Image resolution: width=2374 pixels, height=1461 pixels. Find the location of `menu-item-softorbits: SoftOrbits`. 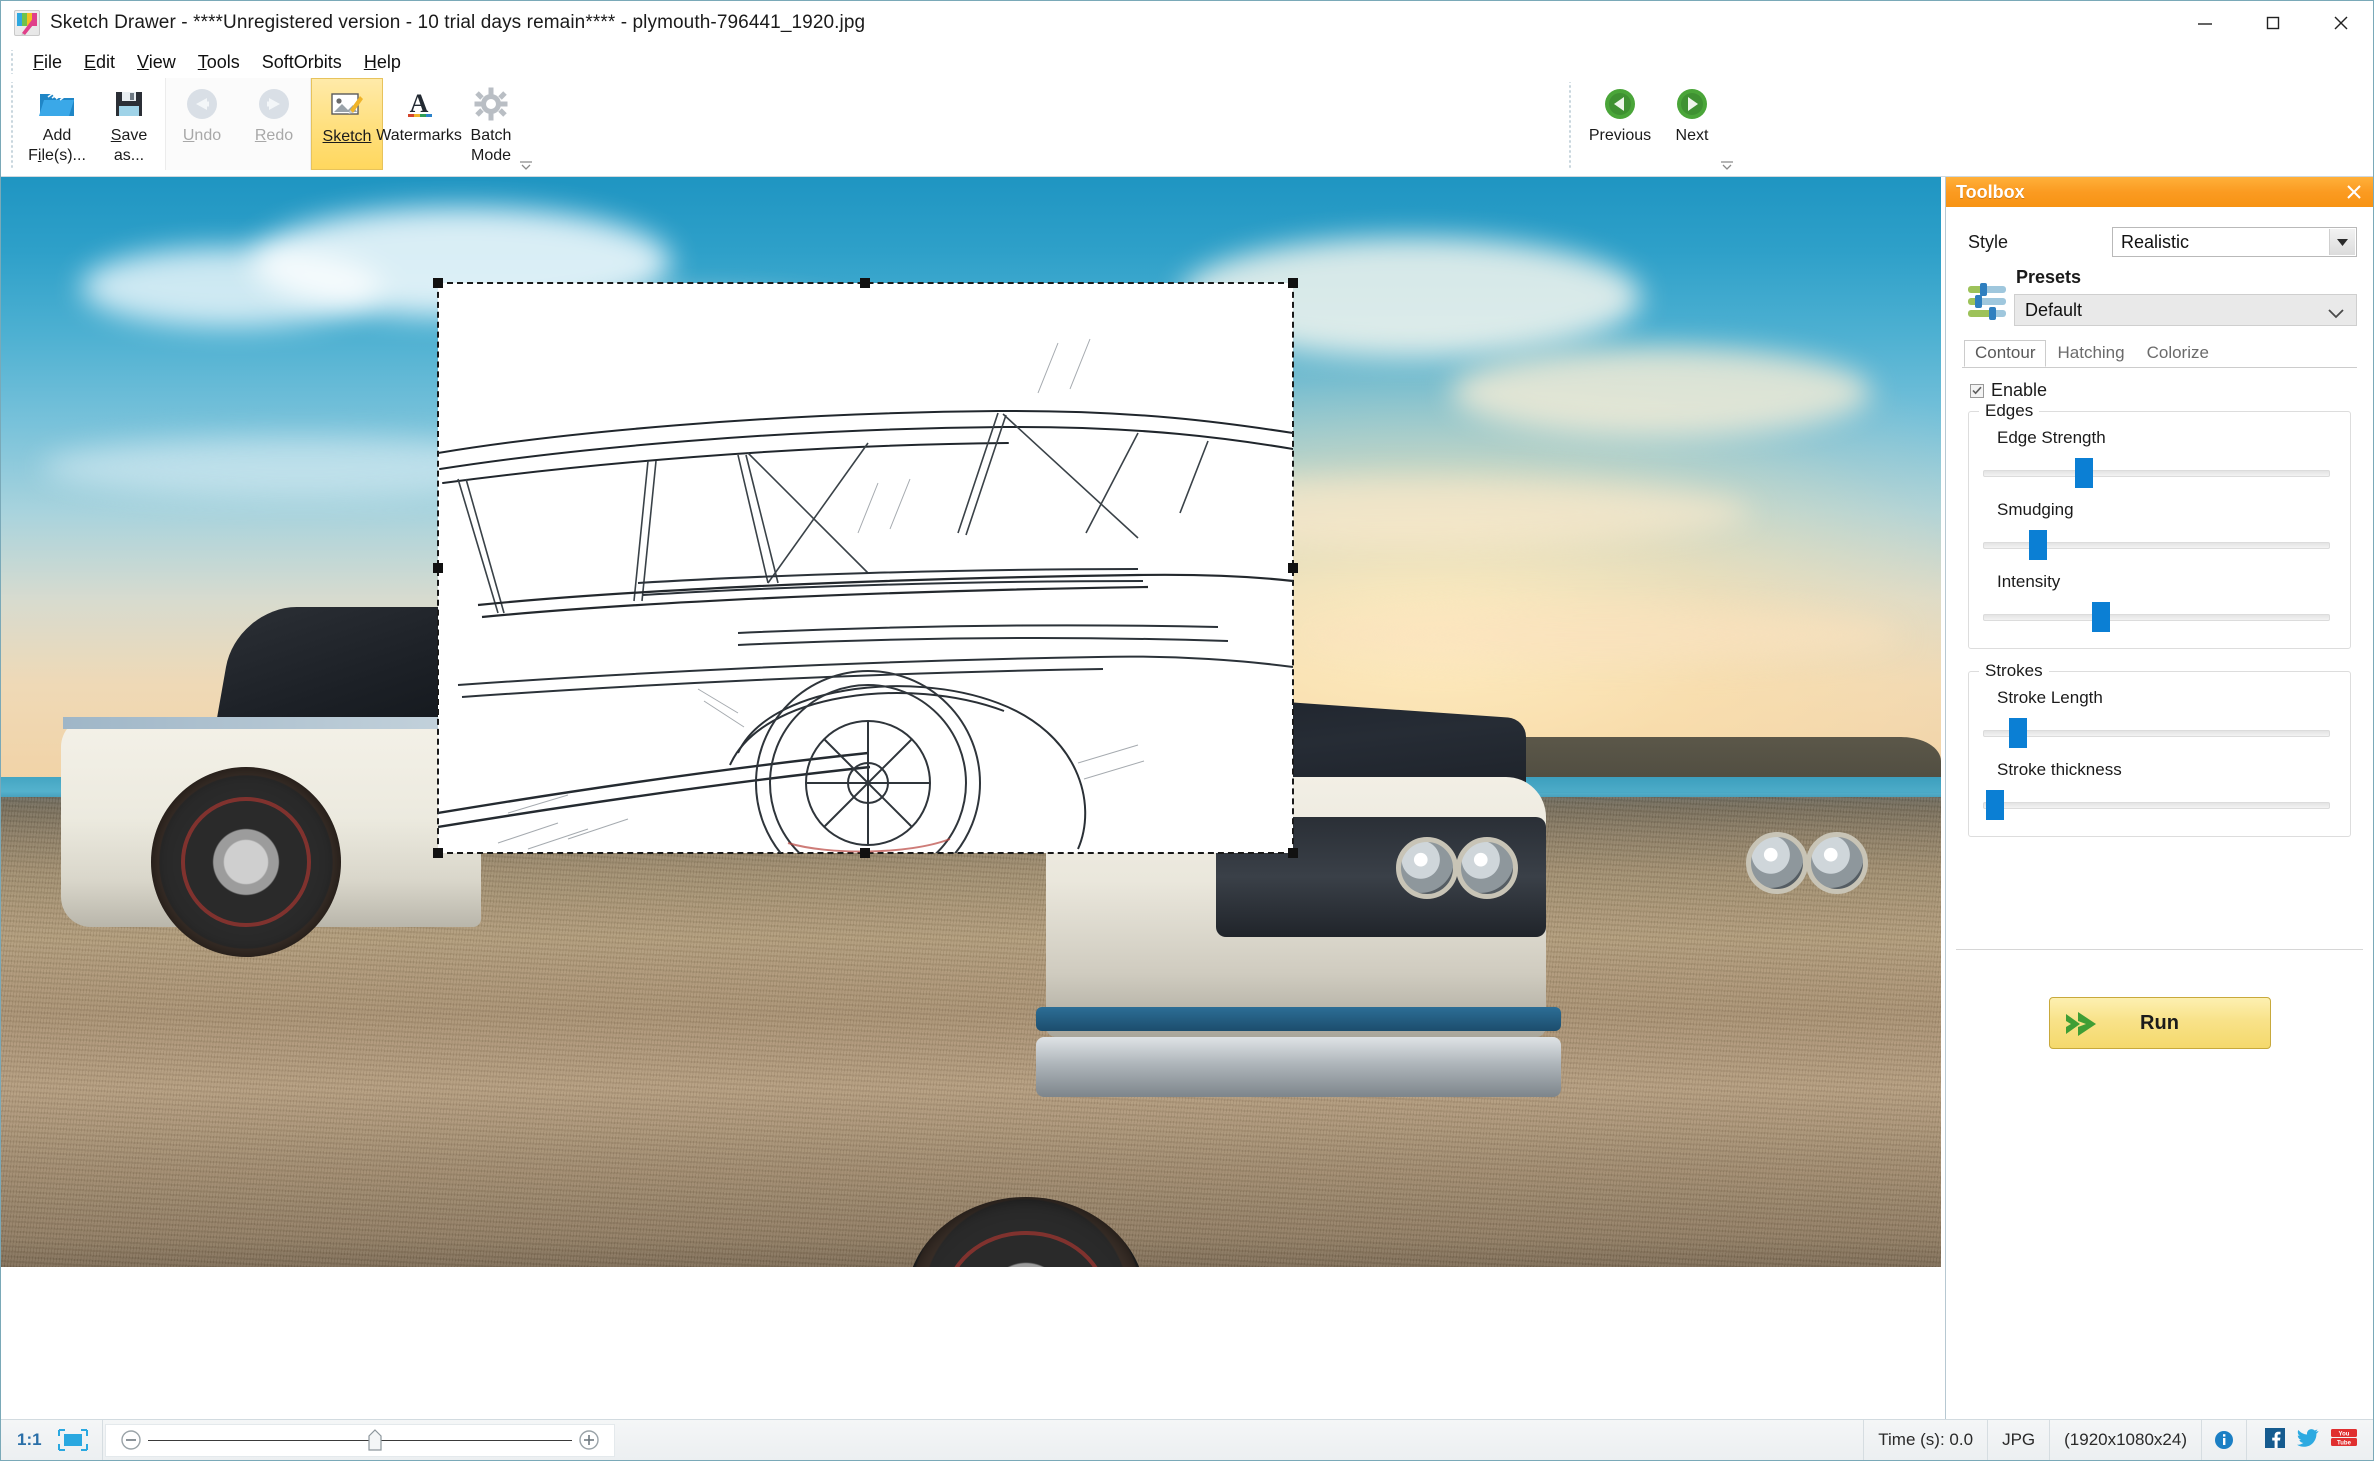

menu-item-softorbits: SoftOrbits is located at coordinates (302, 62).